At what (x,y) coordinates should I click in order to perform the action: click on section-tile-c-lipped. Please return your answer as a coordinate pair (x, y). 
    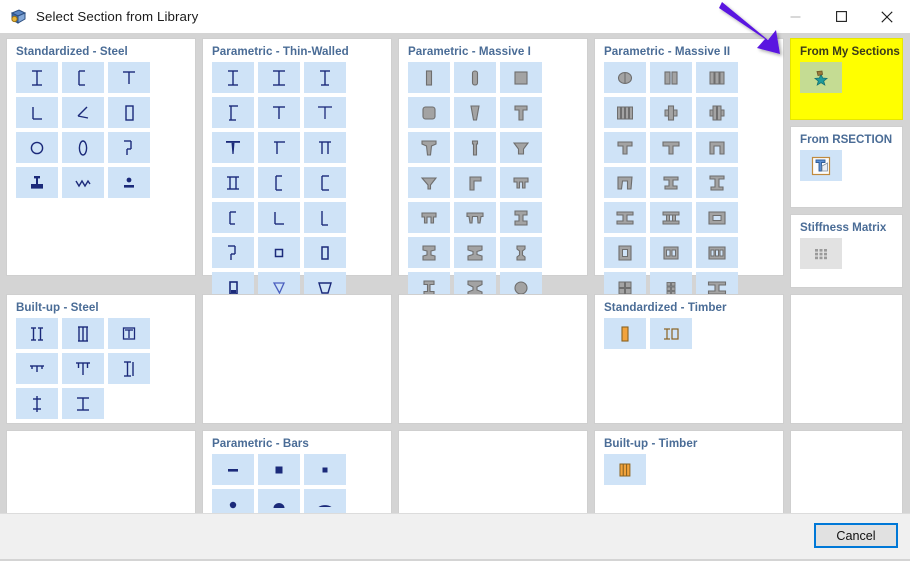
    Looking at the image, I should click on (233, 217).